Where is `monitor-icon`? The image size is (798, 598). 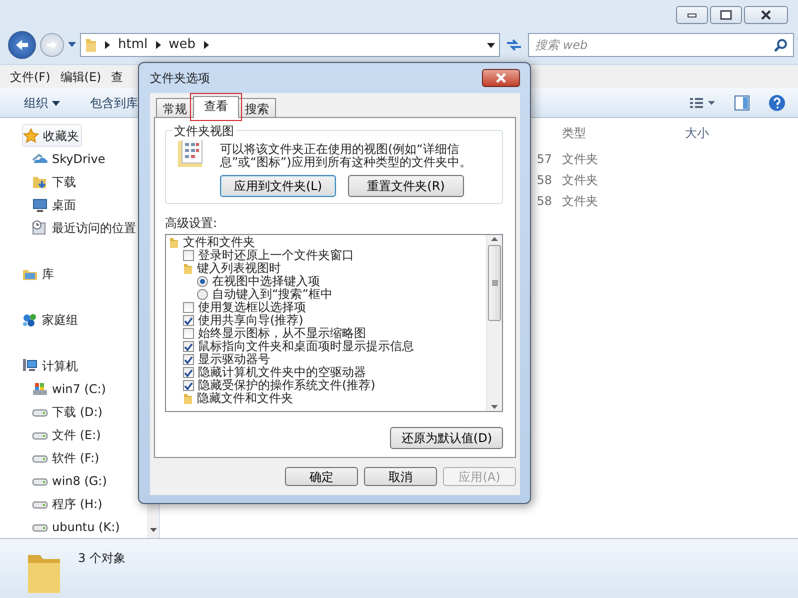 monitor-icon is located at coordinates (40, 204).